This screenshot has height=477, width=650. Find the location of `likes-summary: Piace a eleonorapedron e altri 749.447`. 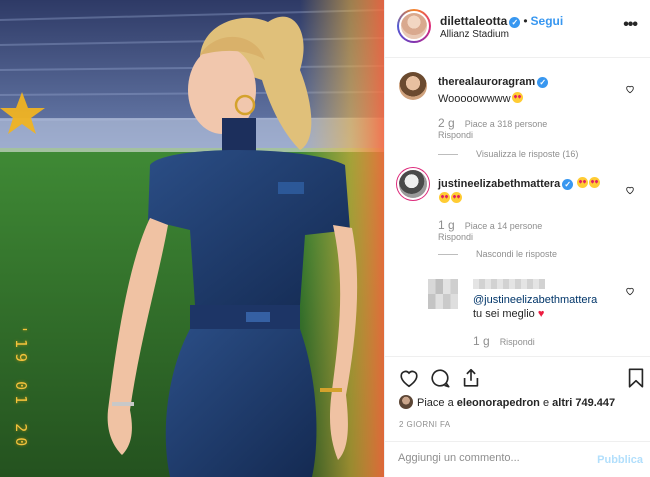

likes-summary: Piace a eleonorapedron e altri 749.447 is located at coordinates (507, 402).